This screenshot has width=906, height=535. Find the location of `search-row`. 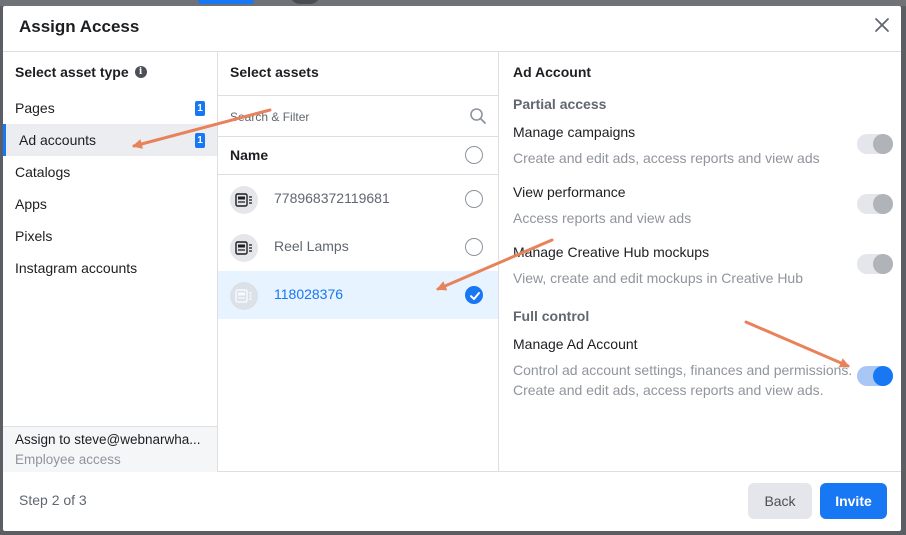

search-row is located at coordinates (358, 116).